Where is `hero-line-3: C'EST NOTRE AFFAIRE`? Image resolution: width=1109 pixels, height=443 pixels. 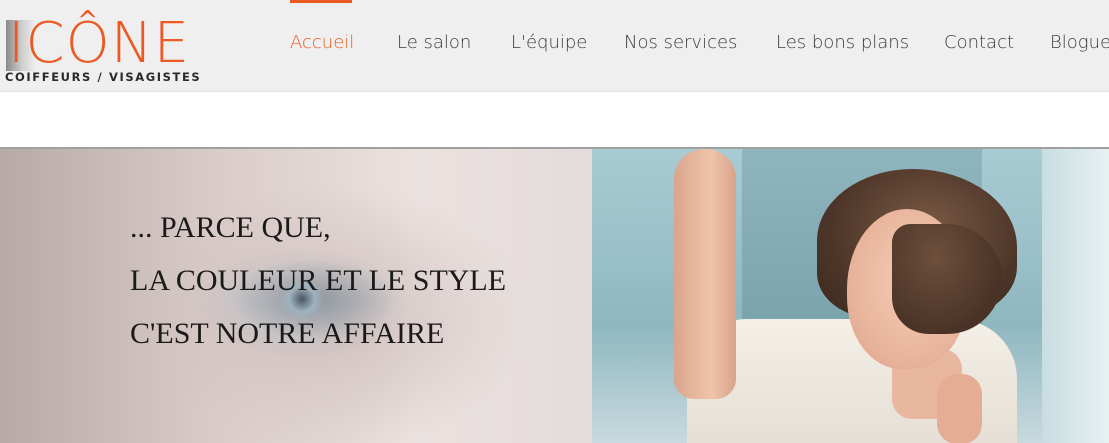
hero-line-3: C'EST NOTRE AFFAIRE is located at coordinates (287, 333).